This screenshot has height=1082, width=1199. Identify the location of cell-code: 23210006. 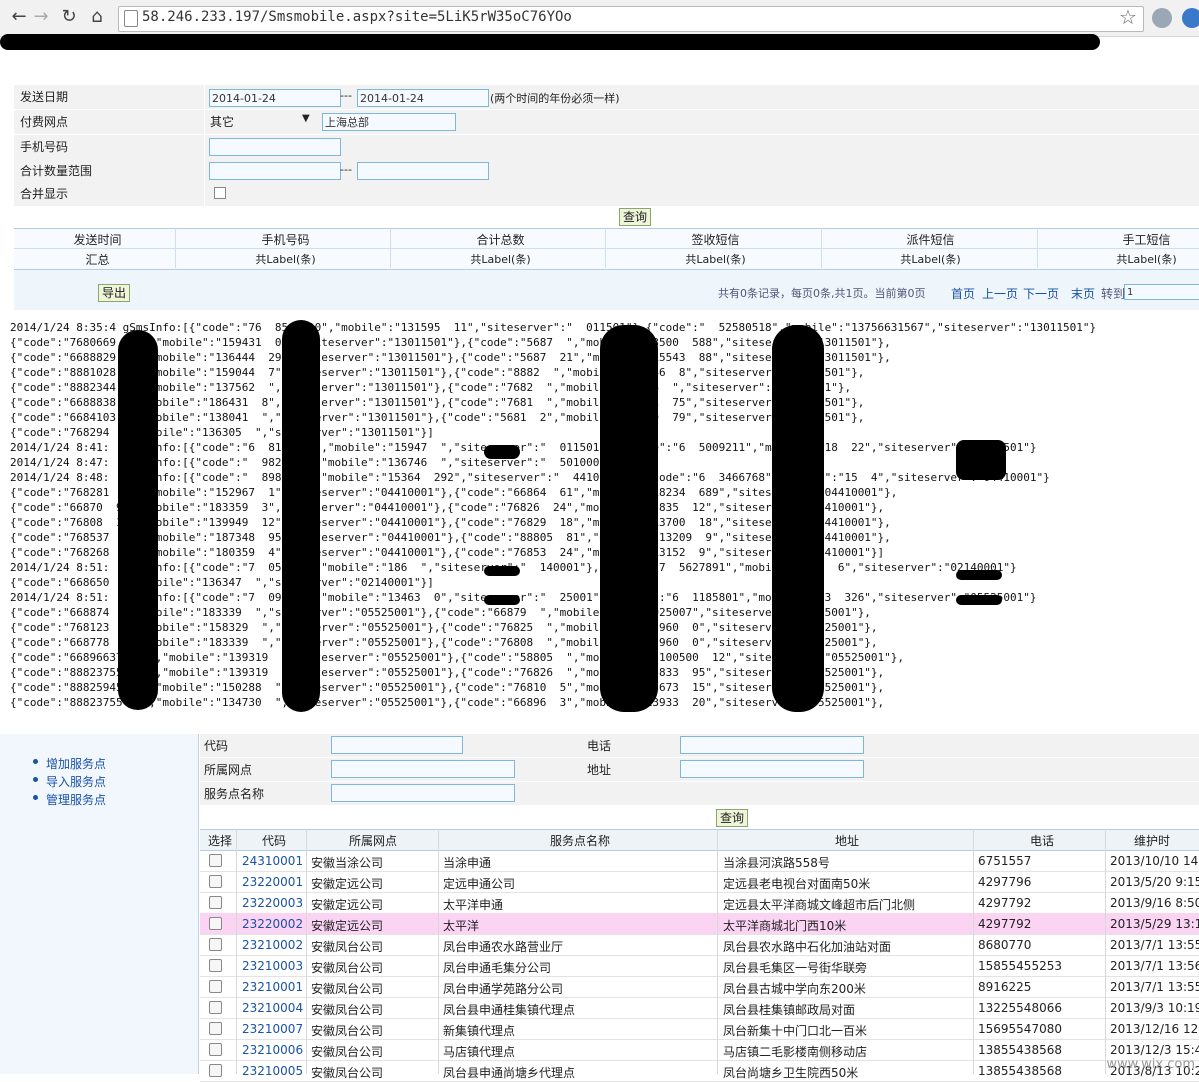
(273, 1050).